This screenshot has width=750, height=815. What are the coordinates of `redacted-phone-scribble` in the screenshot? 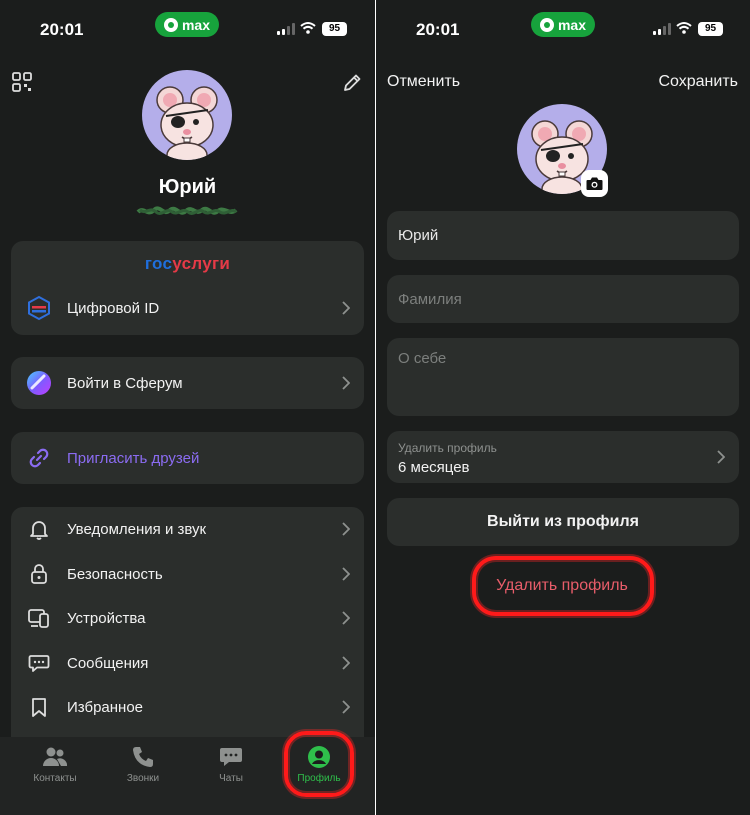 It's located at (187, 210).